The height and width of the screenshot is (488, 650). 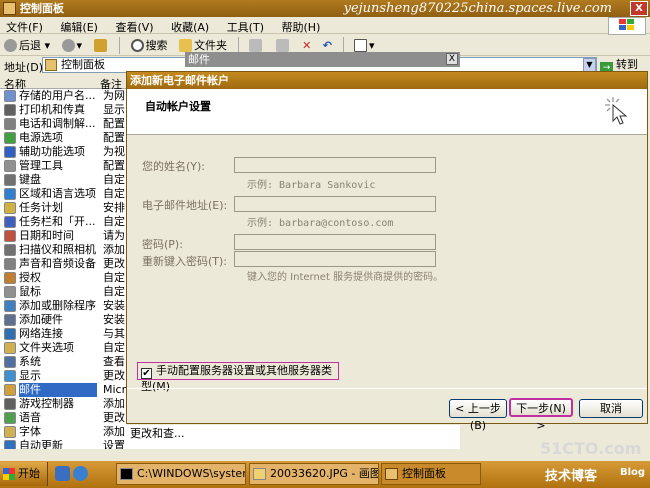 I want to click on mail-close-button: X, so click(x=452, y=59).